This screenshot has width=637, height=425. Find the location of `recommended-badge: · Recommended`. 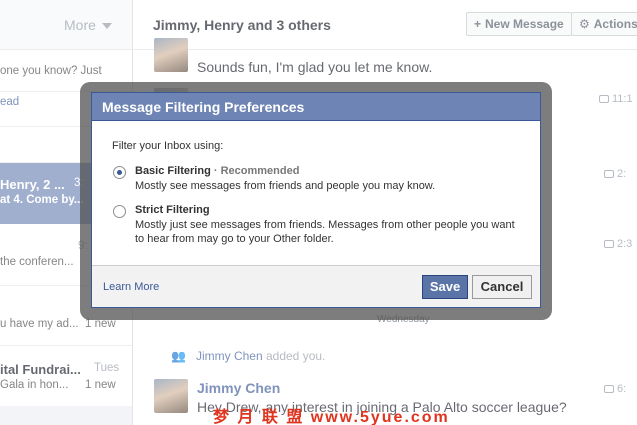

recommended-badge: · Recommended is located at coordinates (256, 171).